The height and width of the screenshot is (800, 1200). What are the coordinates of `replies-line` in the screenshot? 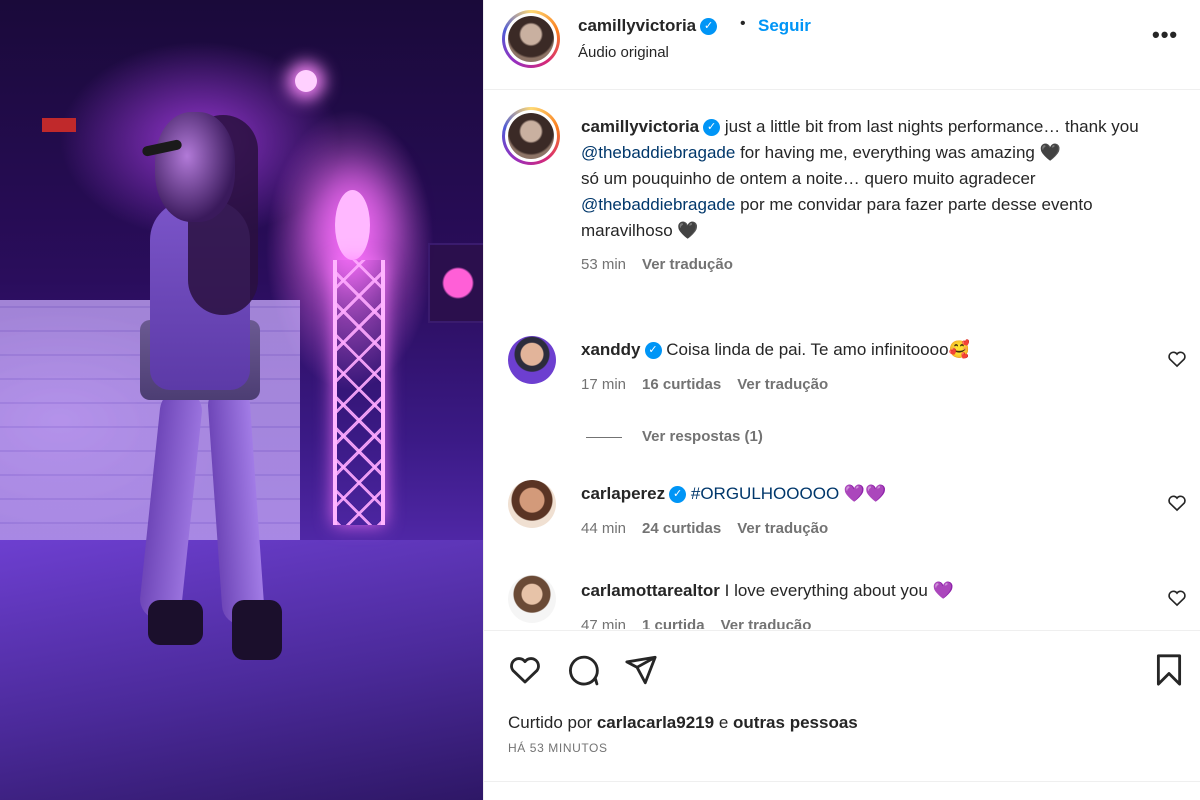 It's located at (604, 437).